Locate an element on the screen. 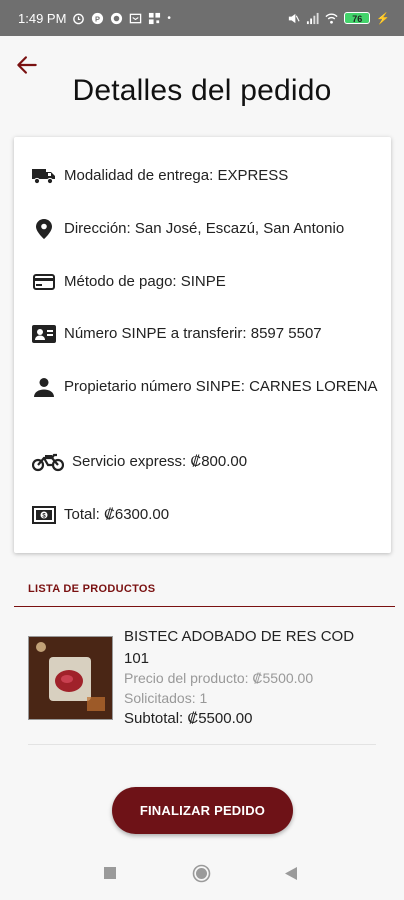 The height and width of the screenshot is (900, 404). motorcycle-icon is located at coordinates (48, 462).